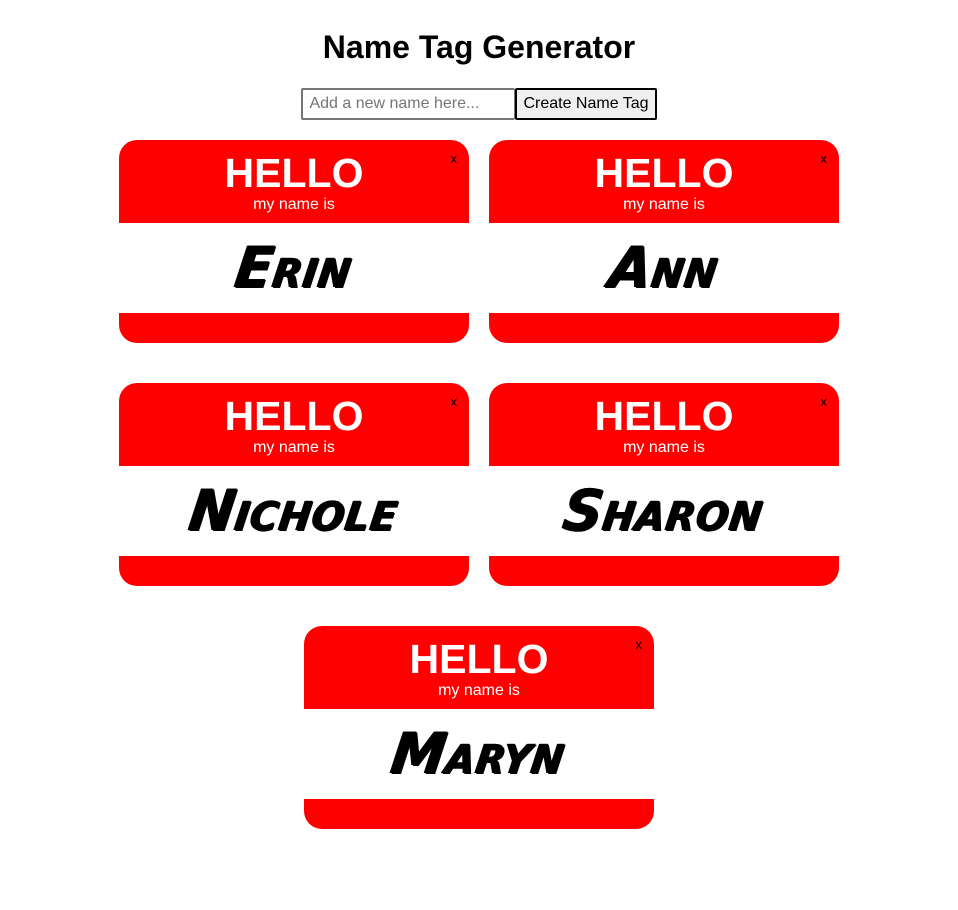 The width and height of the screenshot is (958, 910). I want to click on tag-name: Erin, so click(294, 267).